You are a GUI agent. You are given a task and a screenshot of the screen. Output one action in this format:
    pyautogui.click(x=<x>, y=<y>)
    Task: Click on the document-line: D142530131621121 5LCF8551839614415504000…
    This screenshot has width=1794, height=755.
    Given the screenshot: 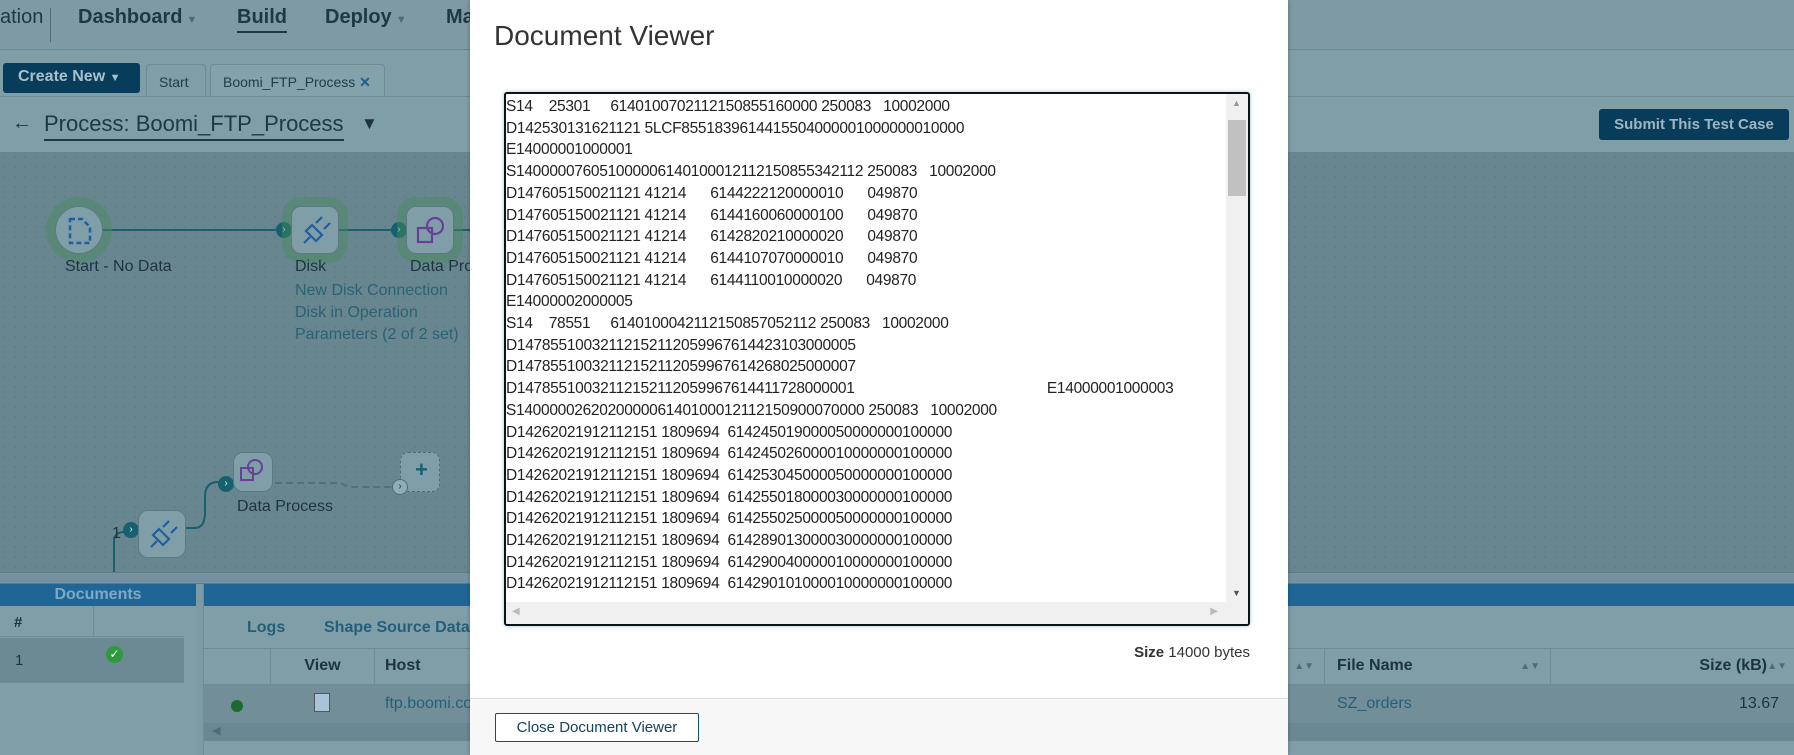 What is the action you would take?
    pyautogui.click(x=735, y=128)
    